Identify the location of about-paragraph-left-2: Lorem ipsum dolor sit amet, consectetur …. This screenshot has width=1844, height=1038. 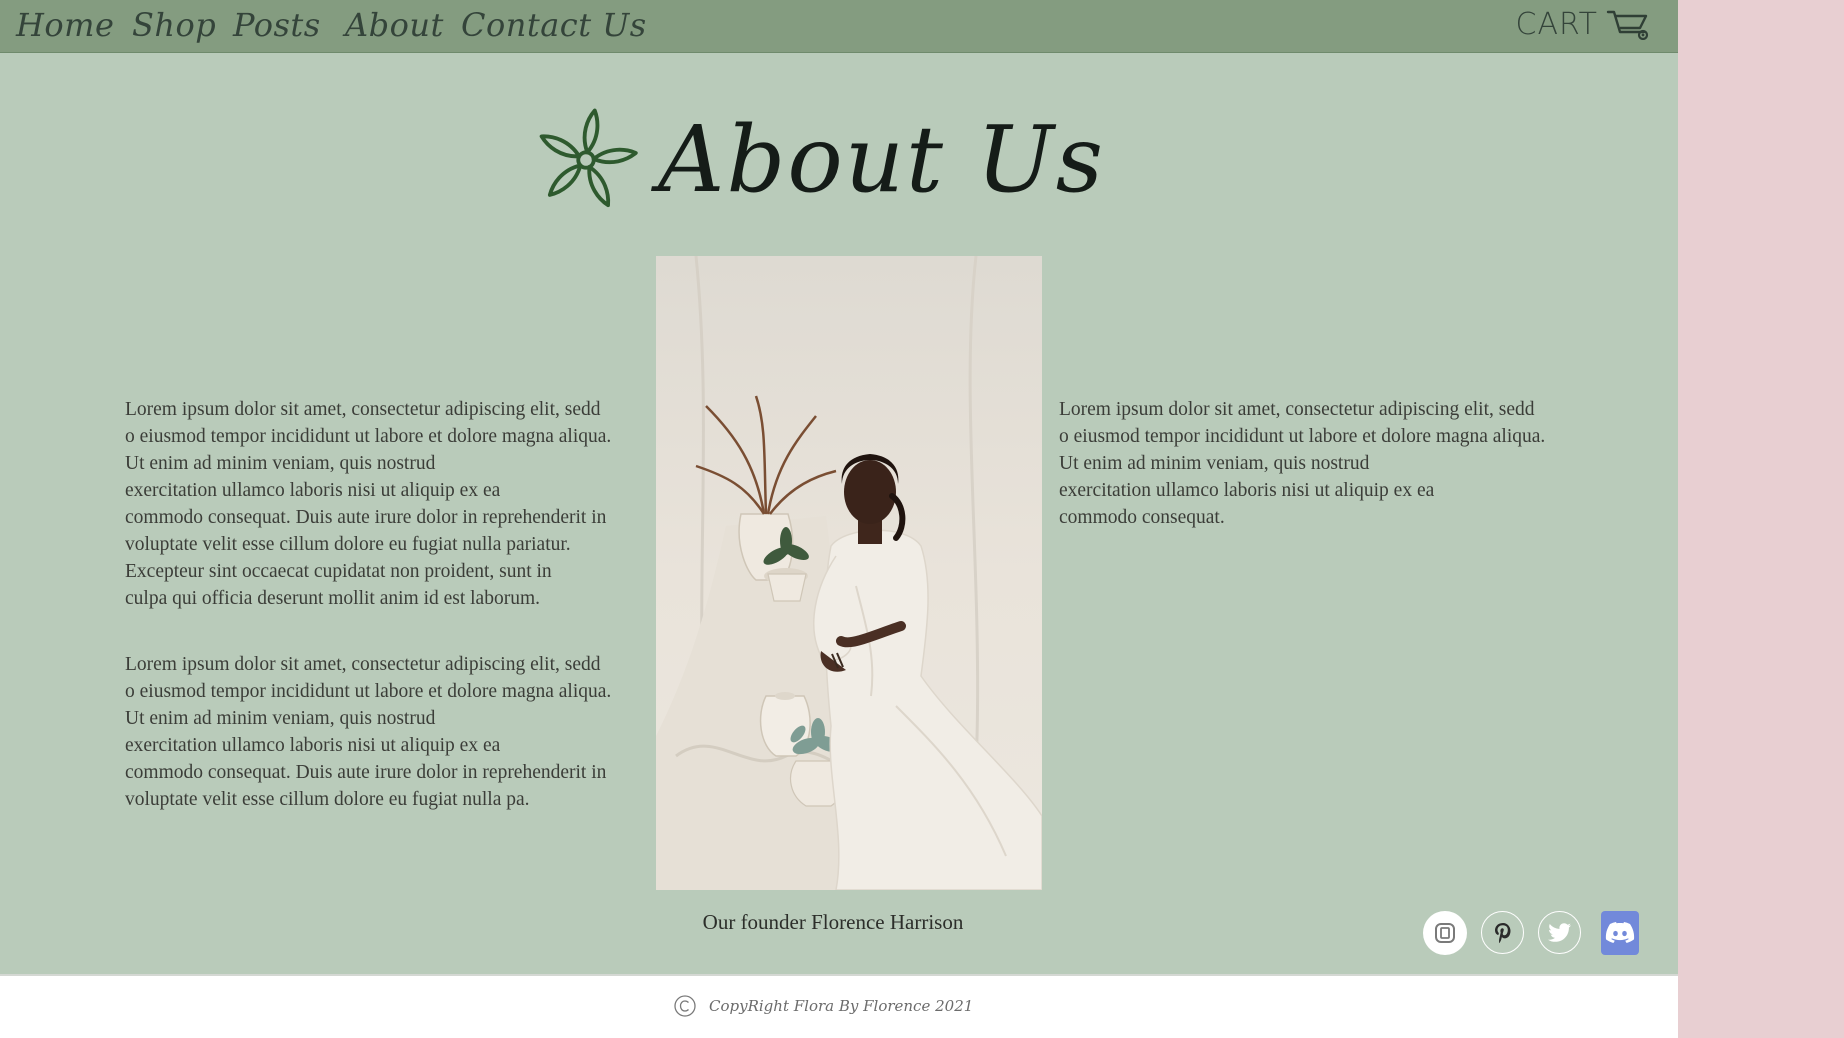
(368, 732).